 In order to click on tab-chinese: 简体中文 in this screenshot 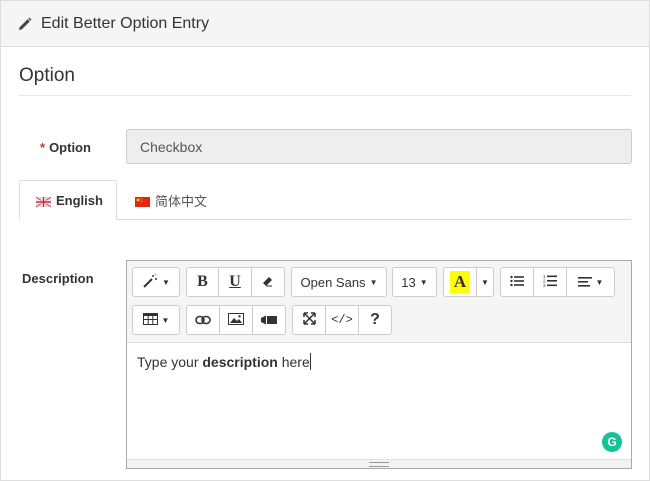, I will do `click(171, 200)`.